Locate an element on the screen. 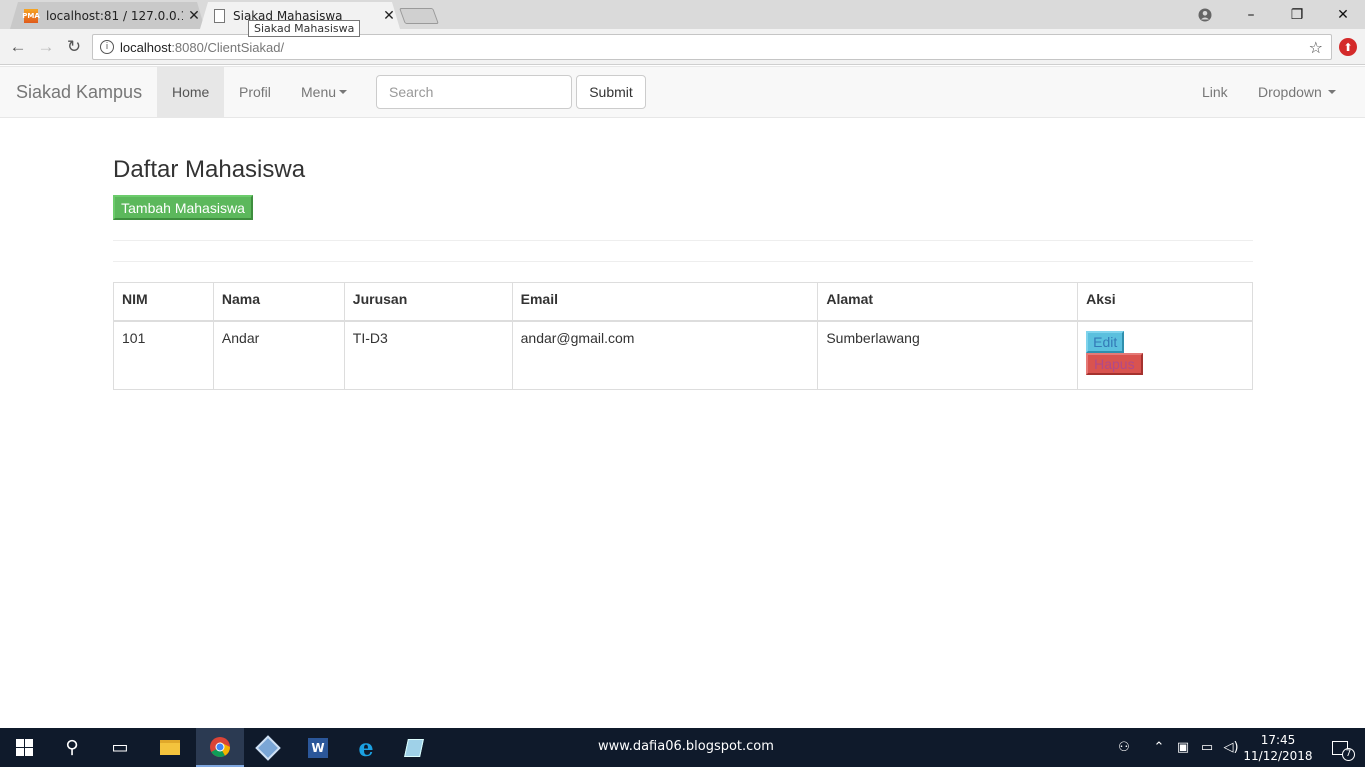 Image resolution: width=1365 pixels, height=767 pixels. bookmark-star-icon: ☆ is located at coordinates (1316, 48).